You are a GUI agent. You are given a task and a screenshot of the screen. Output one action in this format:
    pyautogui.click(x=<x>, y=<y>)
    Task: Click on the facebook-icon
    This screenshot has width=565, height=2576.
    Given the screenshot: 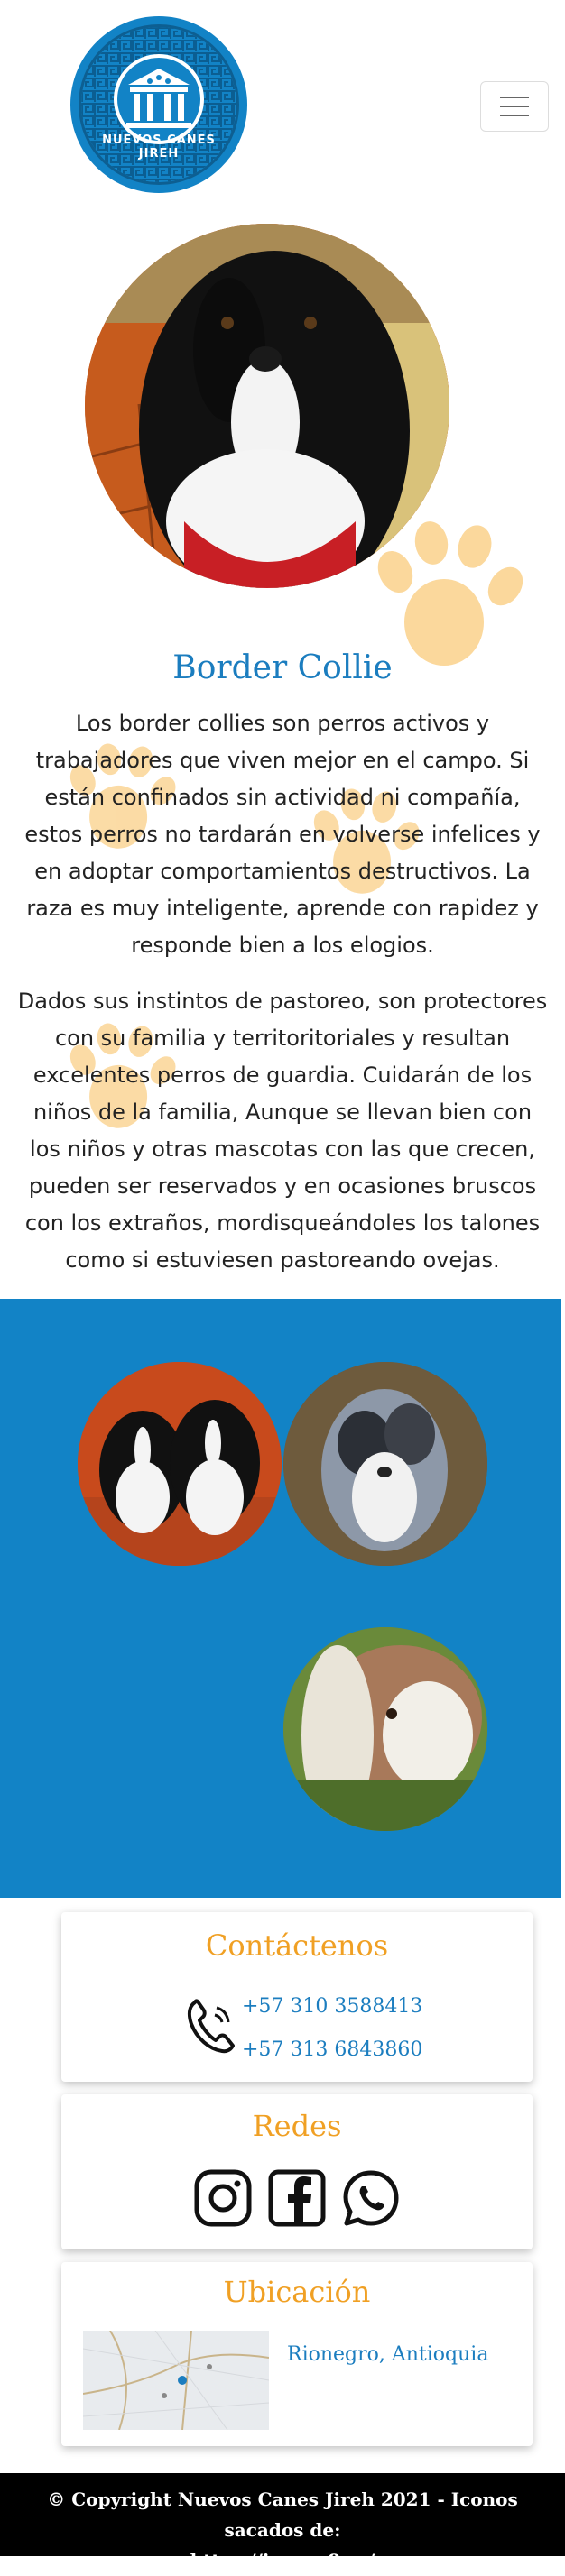 What is the action you would take?
    pyautogui.click(x=297, y=2198)
    